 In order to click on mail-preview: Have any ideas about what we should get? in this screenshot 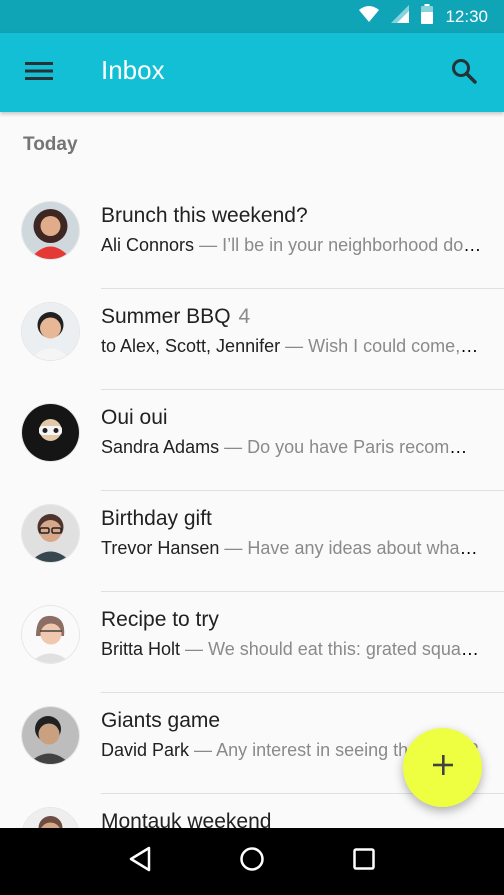, I will do `click(364, 548)`.